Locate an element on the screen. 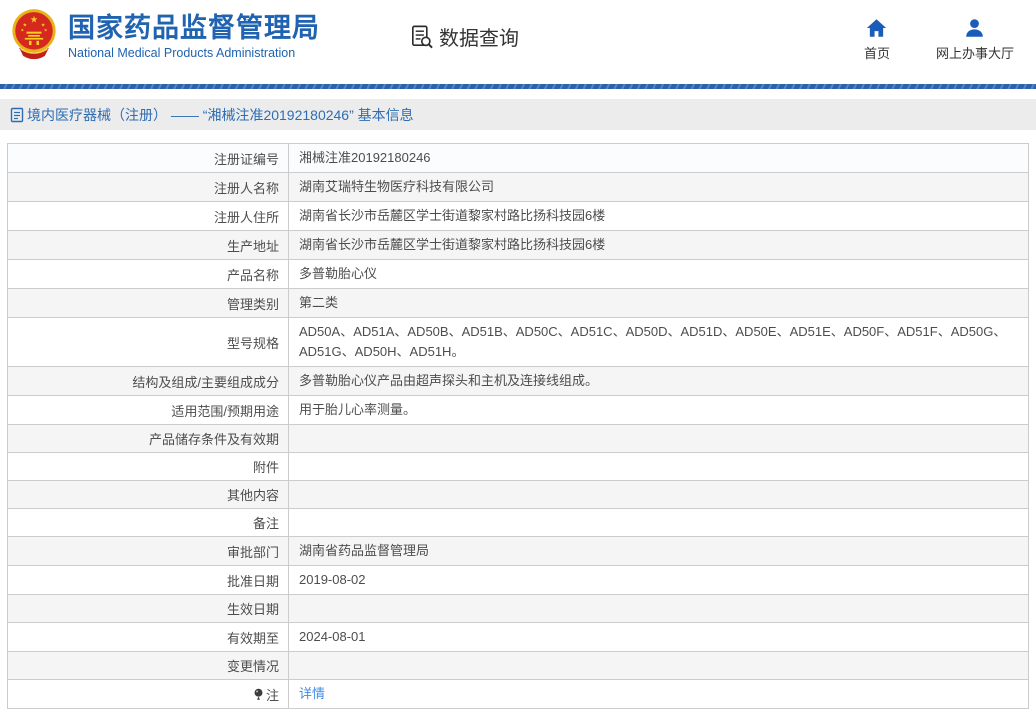 The width and height of the screenshot is (1036, 718). table-row: 注册人住所 湖南省长沙市岳麓区学士街道黎家村路比扬科技园6楼 is located at coordinates (518, 216).